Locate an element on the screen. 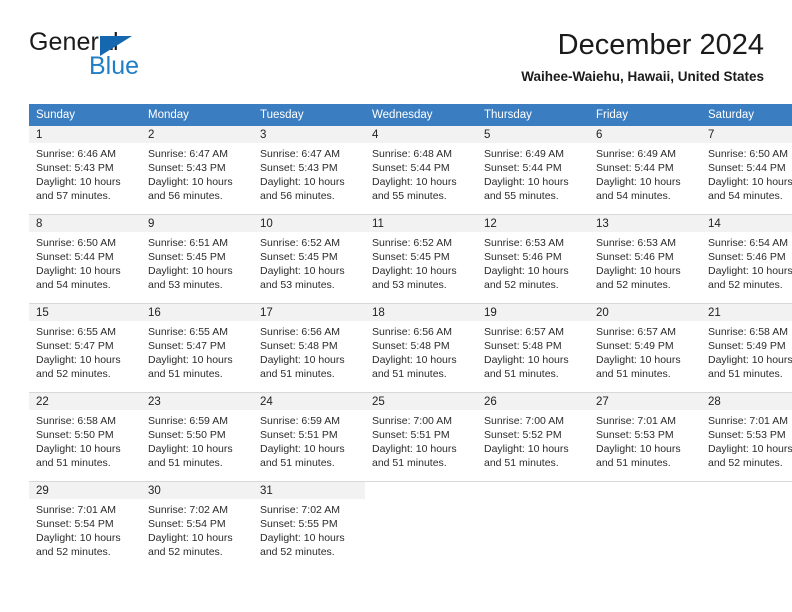  day-number: 10 is located at coordinates (309, 223).